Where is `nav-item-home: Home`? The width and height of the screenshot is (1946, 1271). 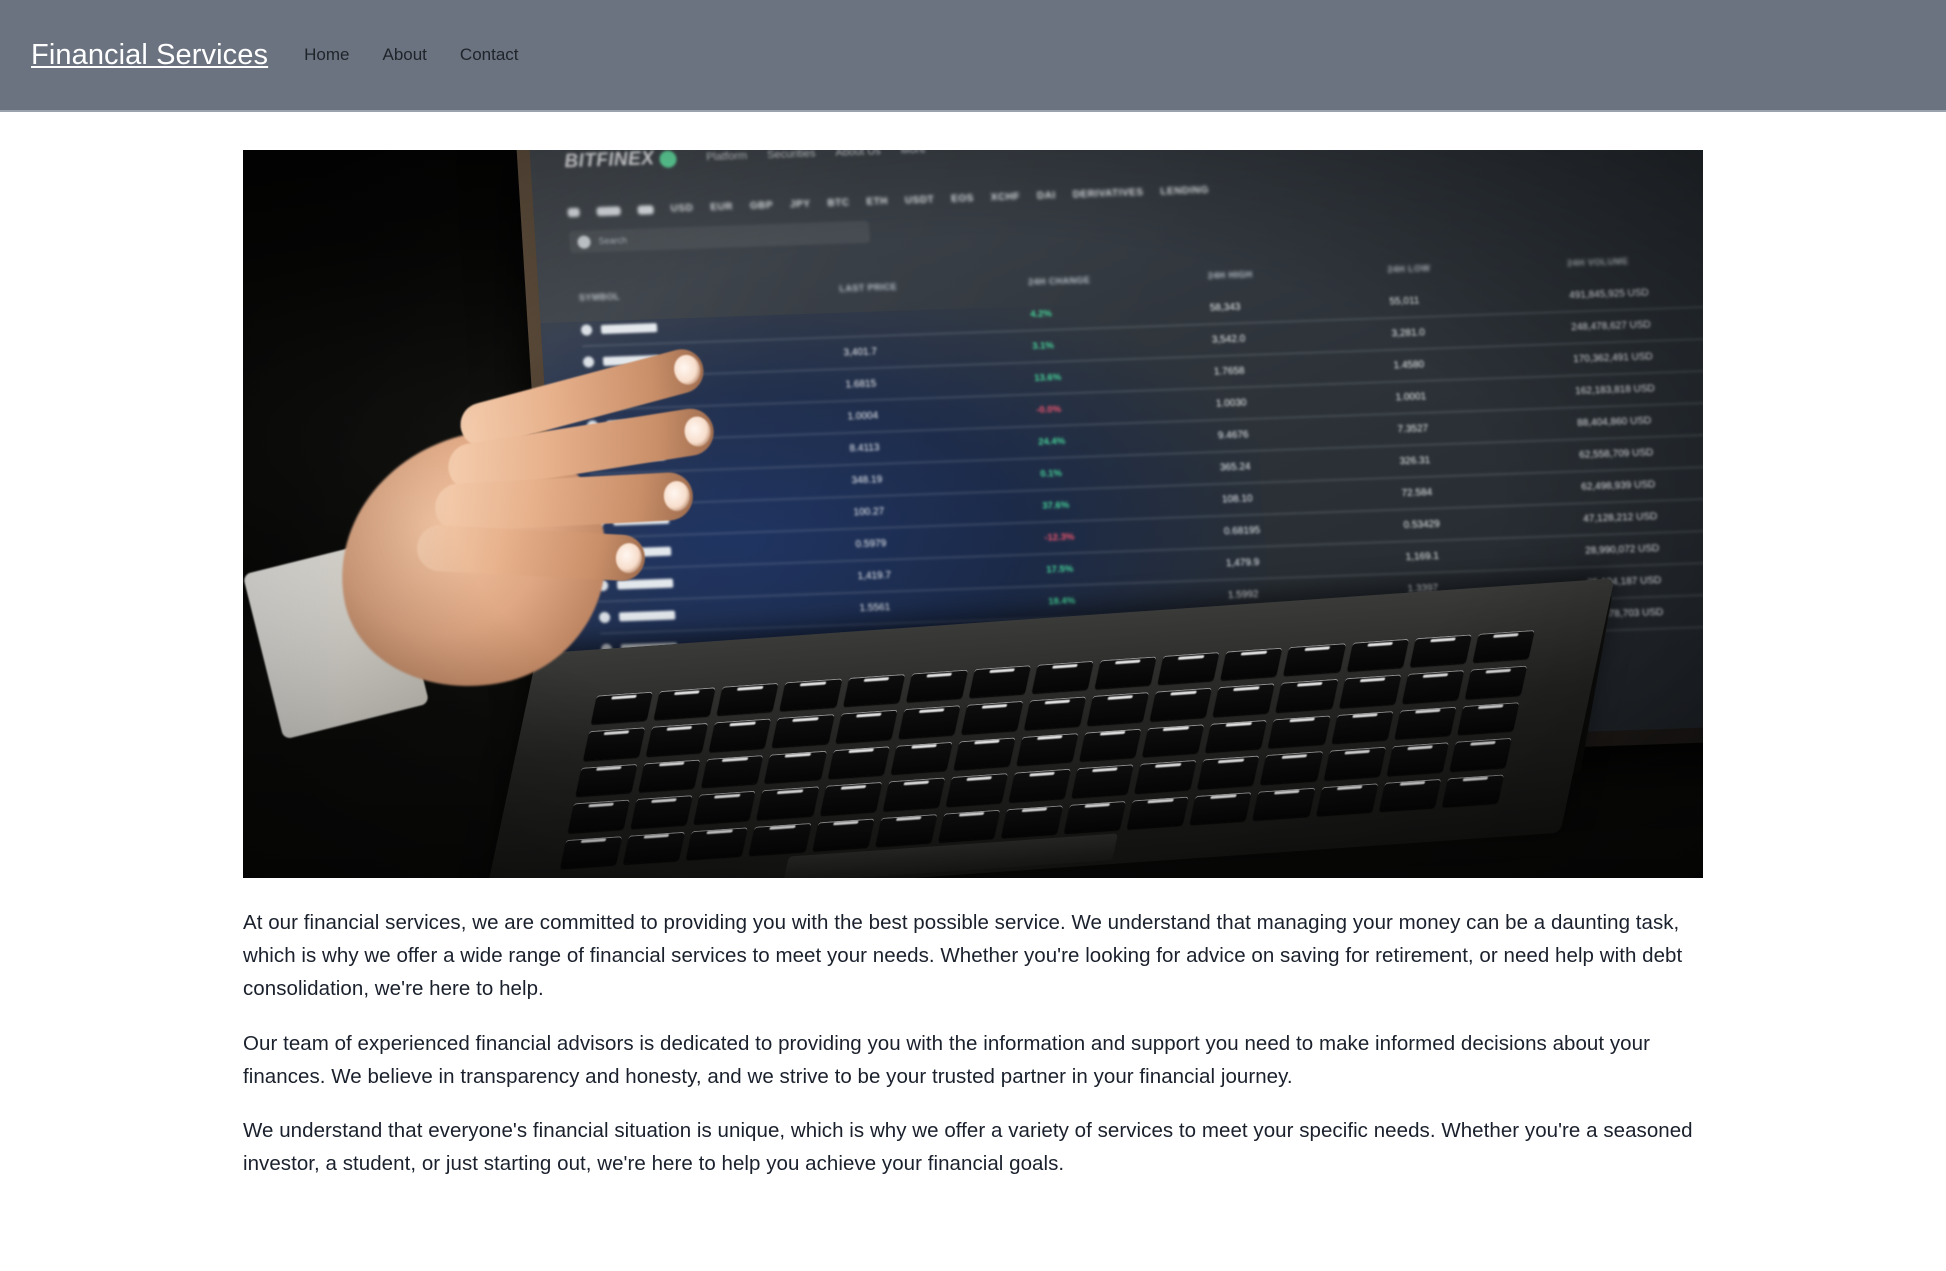
nav-item-home: Home is located at coordinates (326, 55).